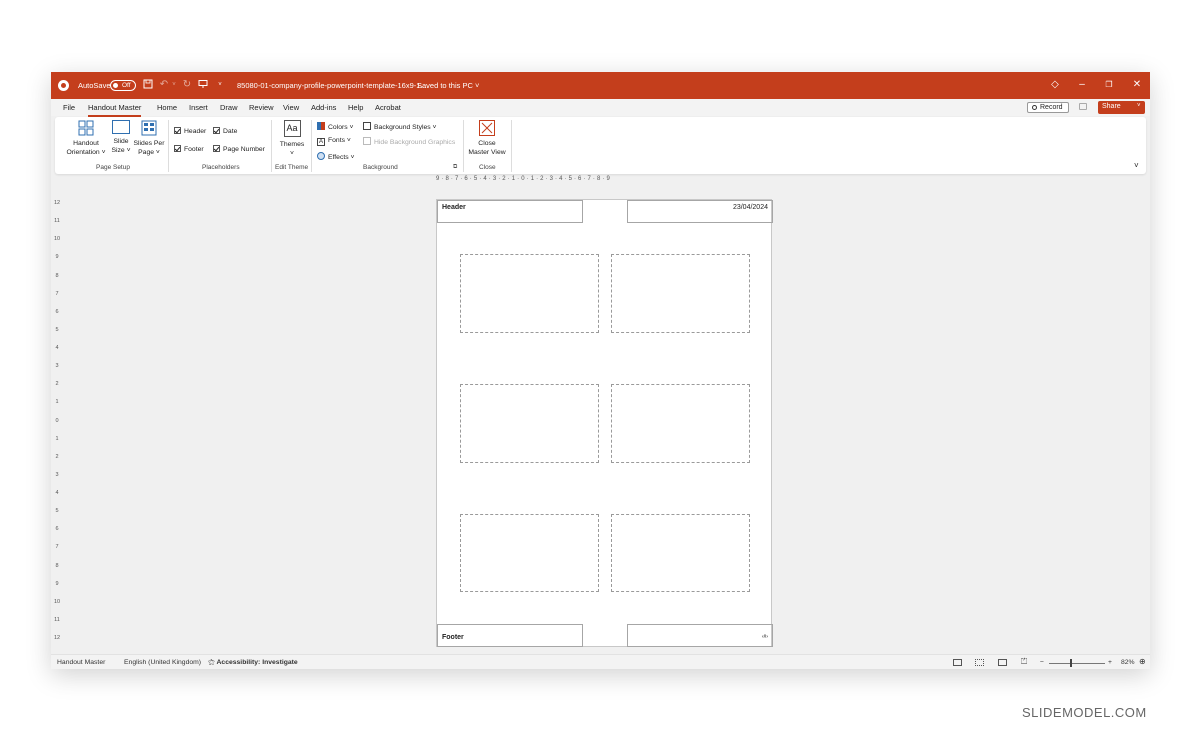  Describe the element at coordinates (149, 128) in the screenshot. I see `slides-per-page-icon` at that location.